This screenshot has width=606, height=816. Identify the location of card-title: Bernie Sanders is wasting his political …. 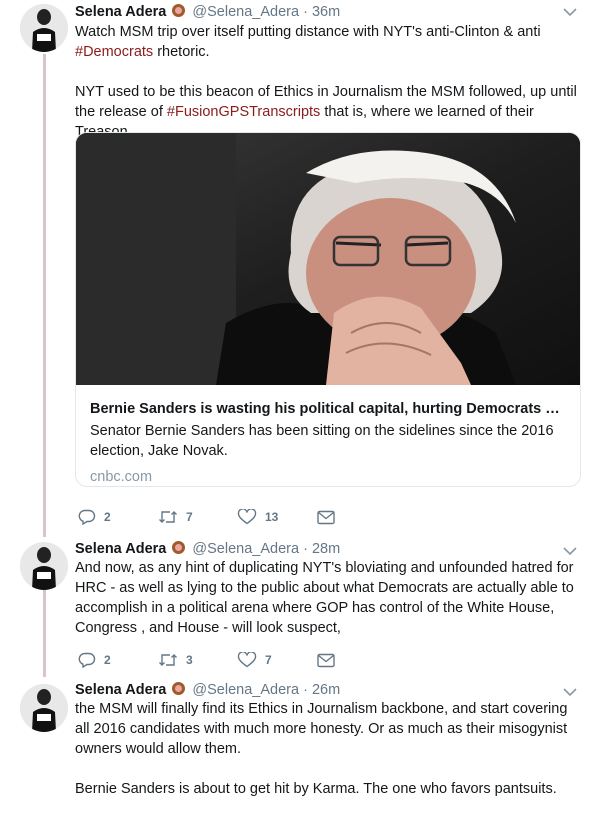
(328, 409).